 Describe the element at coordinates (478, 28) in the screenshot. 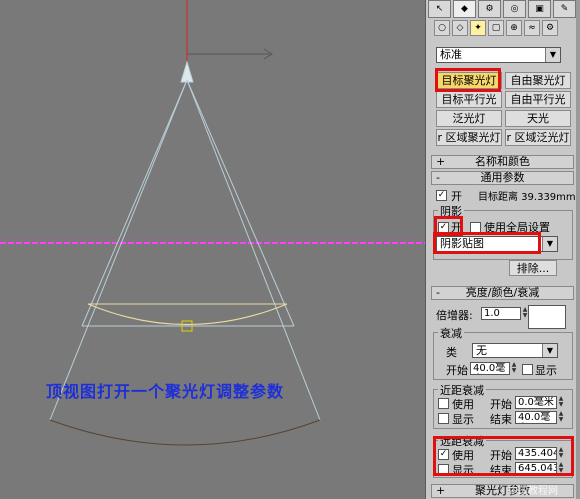

I see `lights-icon: ✦` at that location.